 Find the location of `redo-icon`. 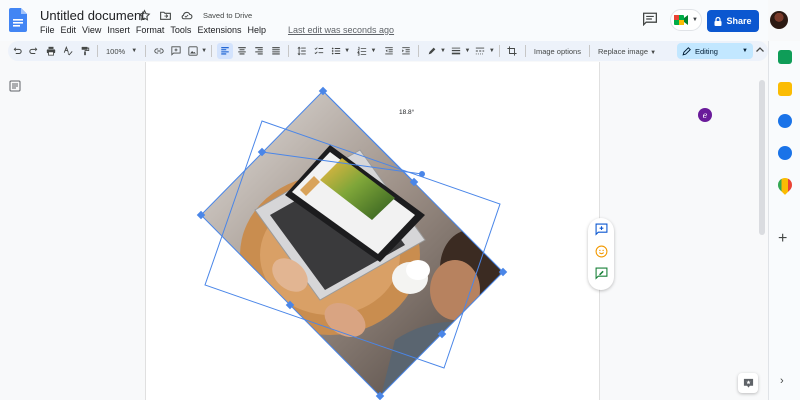

redo-icon is located at coordinates (32, 51).